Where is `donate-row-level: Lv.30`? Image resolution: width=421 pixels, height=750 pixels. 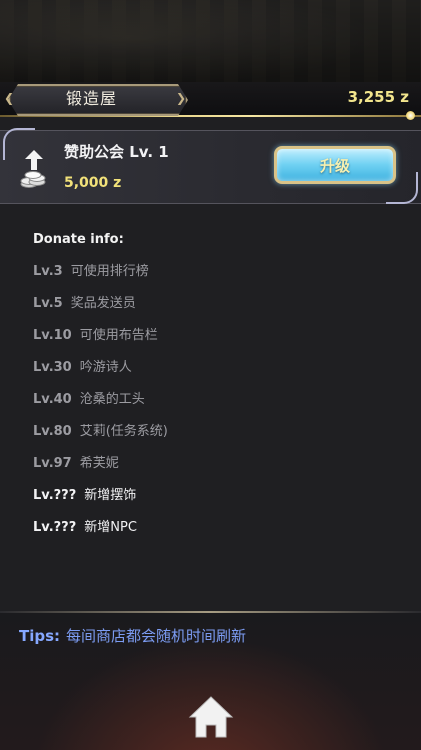 donate-row-level: Lv.30 is located at coordinates (52, 367).